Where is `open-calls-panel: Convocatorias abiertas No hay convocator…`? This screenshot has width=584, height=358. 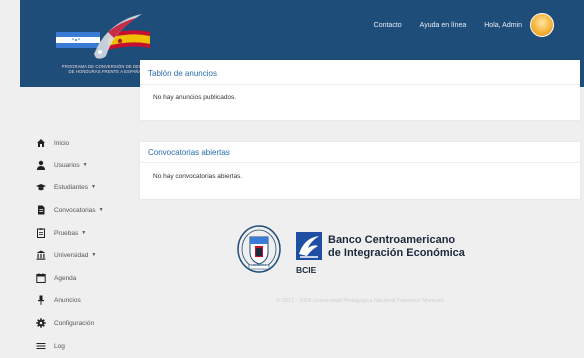
open-calls-panel: Convocatorias abiertas No hay convocator… is located at coordinates (360, 170).